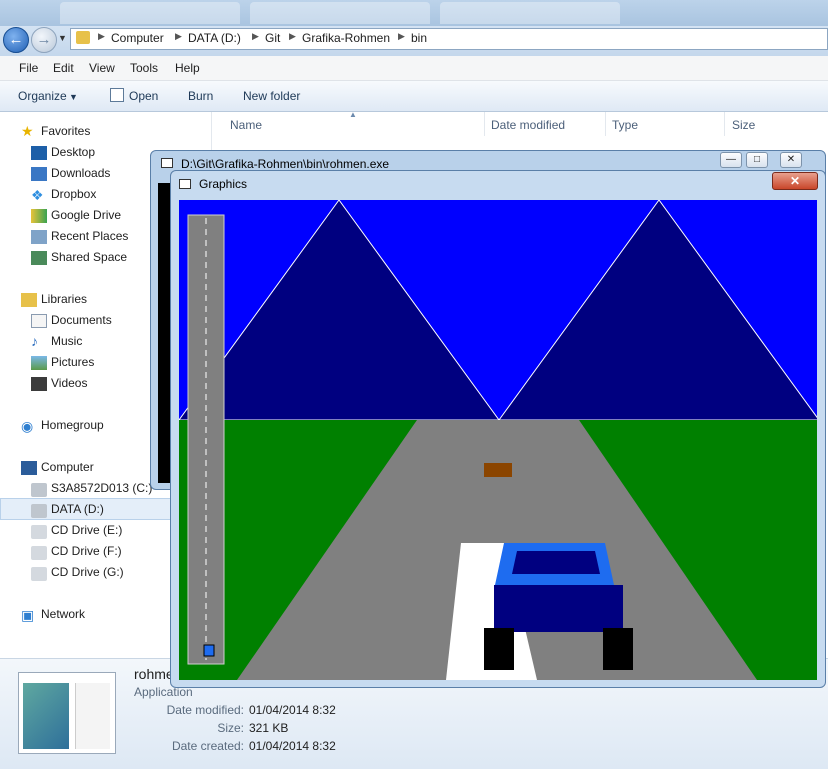 This screenshot has width=828, height=769. What do you see at coordinates (66, 341) in the screenshot?
I see `nav-item-music: Music` at bounding box center [66, 341].